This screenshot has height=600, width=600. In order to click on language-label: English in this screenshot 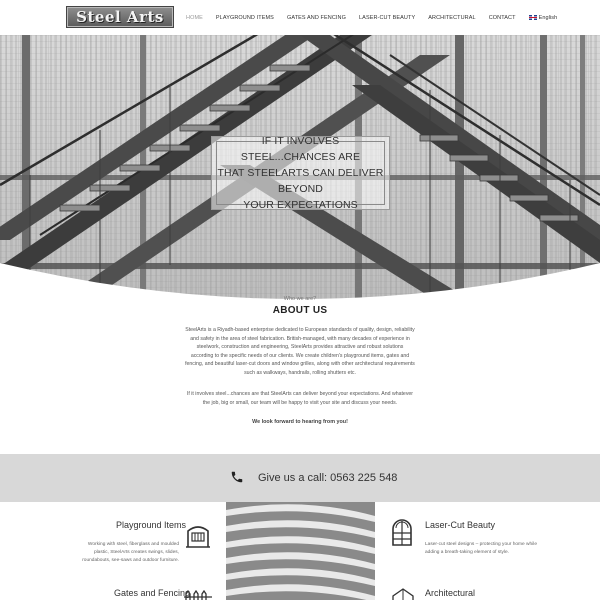, I will do `click(548, 17)`.